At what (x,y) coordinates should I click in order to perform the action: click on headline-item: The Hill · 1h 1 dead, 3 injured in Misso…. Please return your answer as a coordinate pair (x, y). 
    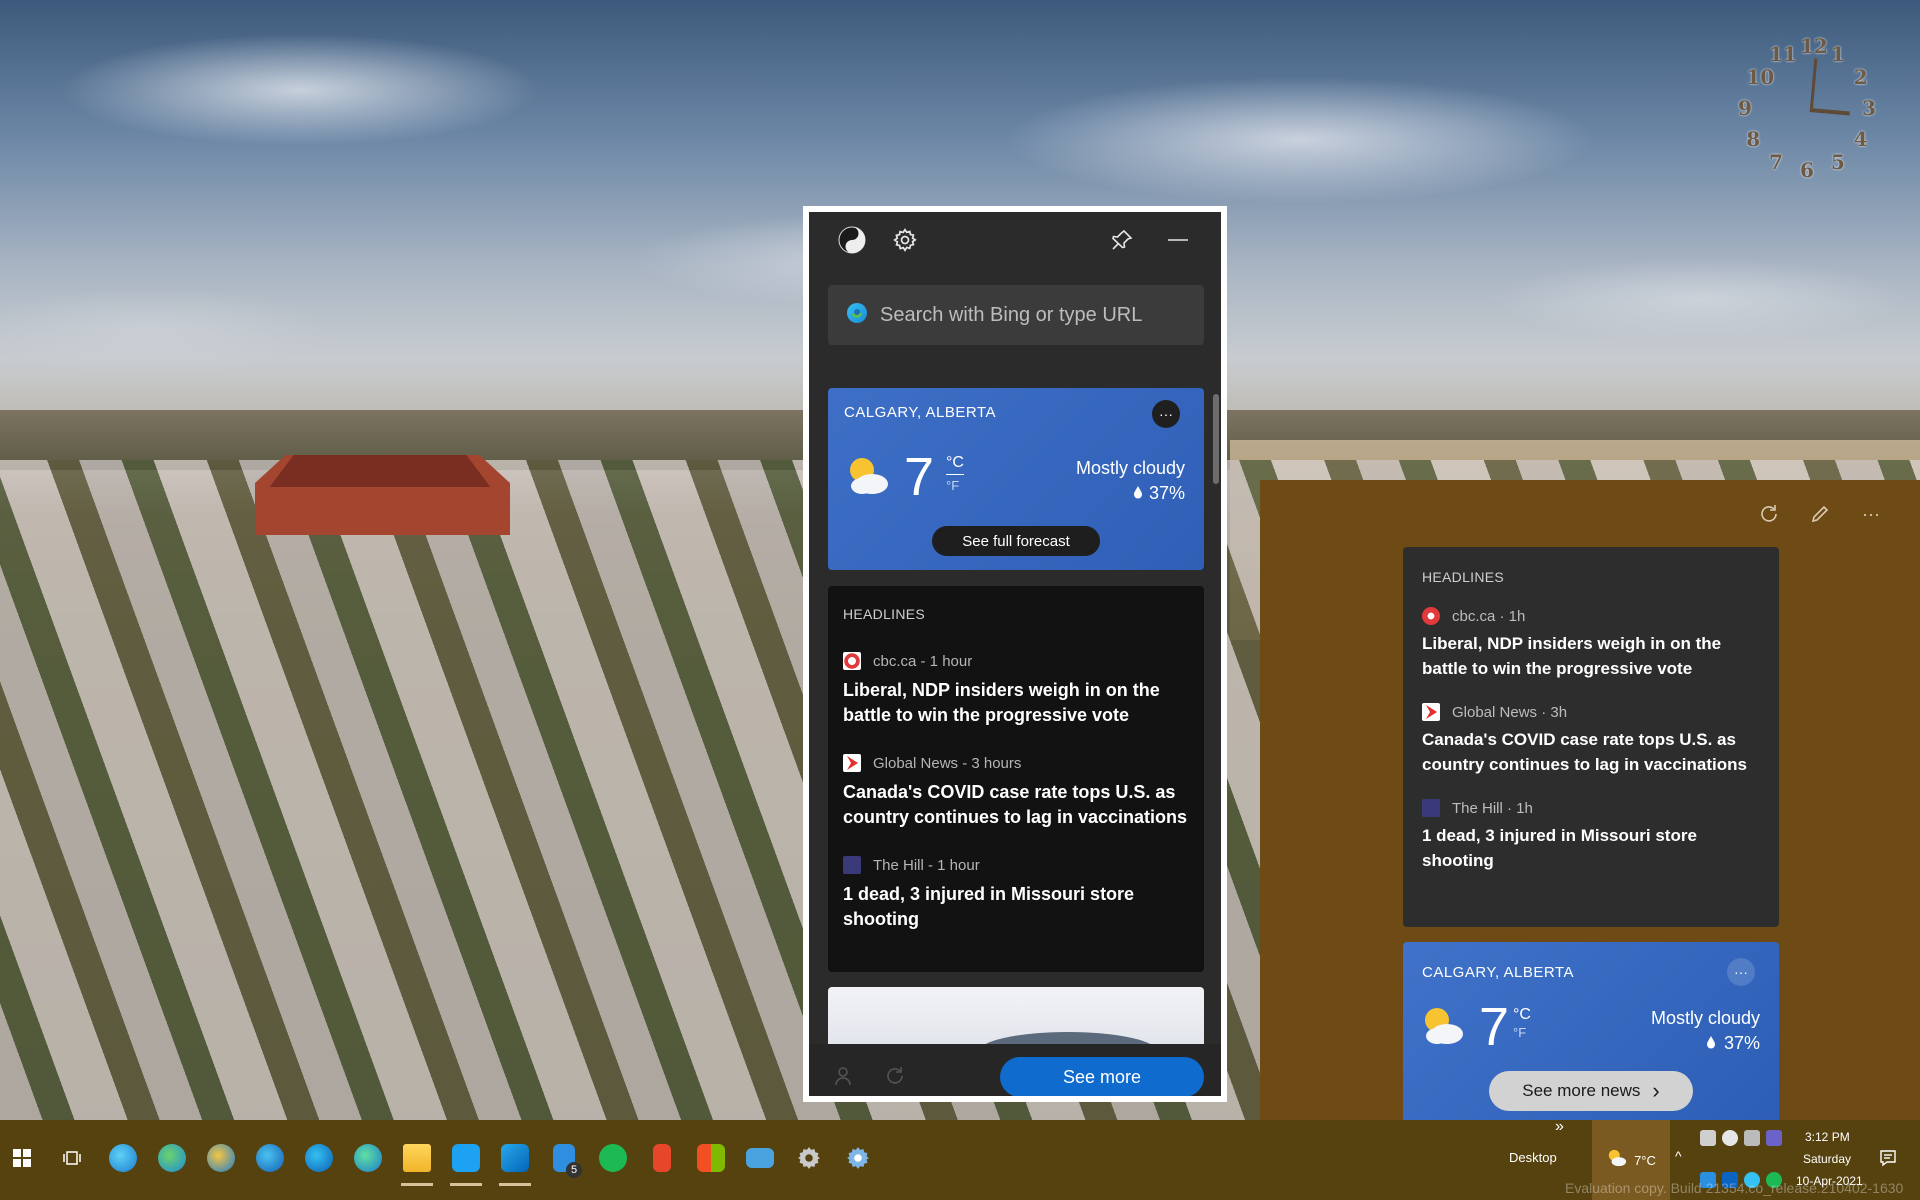
    Looking at the image, I should click on (1591, 836).